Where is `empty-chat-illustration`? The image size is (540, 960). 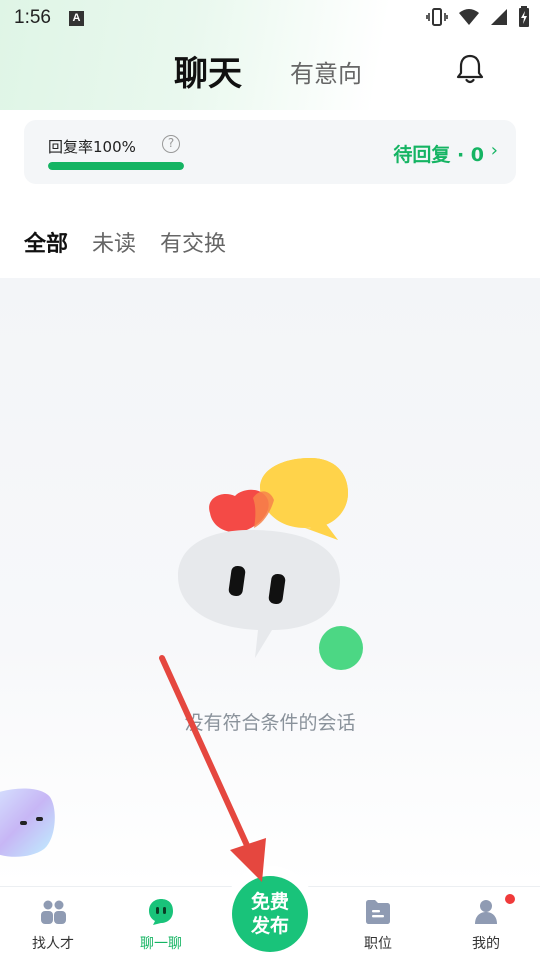
empty-chat-illustration is located at coordinates (270, 564).